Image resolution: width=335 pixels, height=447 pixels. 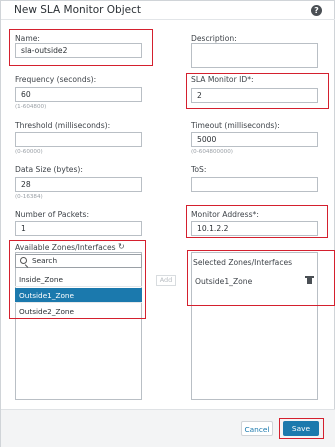 What do you see at coordinates (78, 139) in the screenshot?
I see `threshold-input` at bounding box center [78, 139].